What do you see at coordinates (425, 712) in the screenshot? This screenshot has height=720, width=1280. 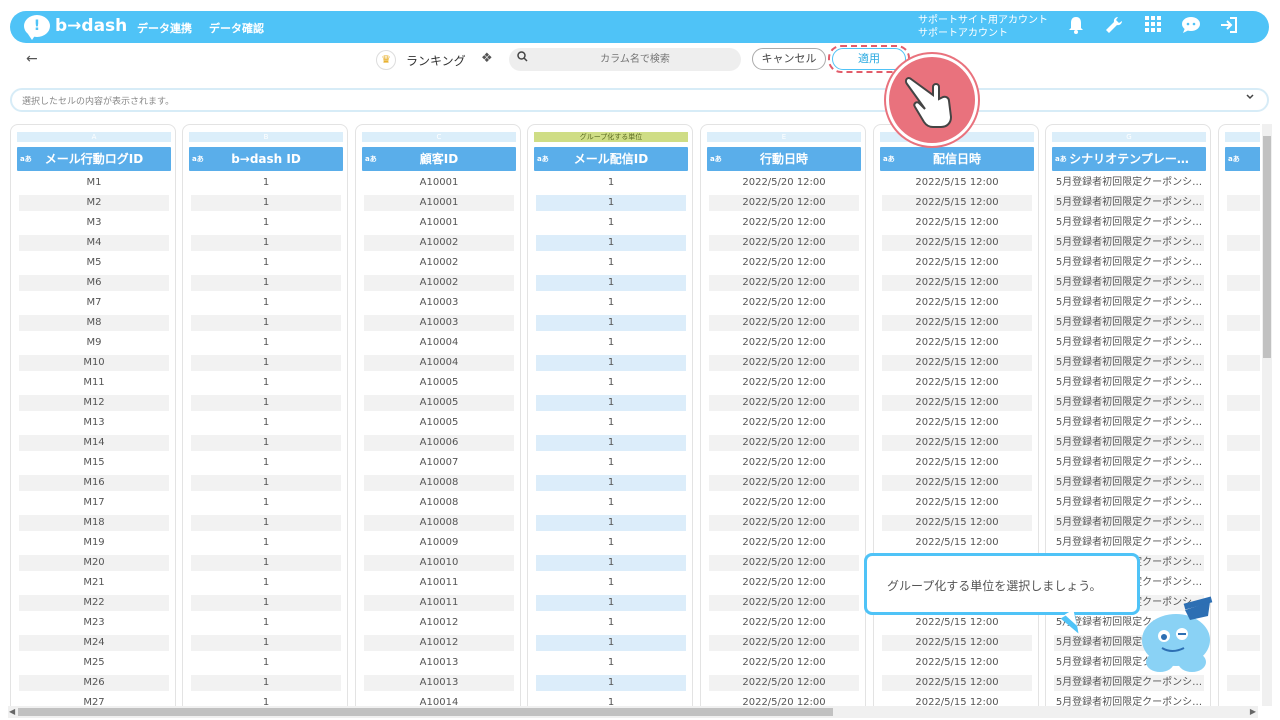 I see `horizontal-scroll-thumb` at bounding box center [425, 712].